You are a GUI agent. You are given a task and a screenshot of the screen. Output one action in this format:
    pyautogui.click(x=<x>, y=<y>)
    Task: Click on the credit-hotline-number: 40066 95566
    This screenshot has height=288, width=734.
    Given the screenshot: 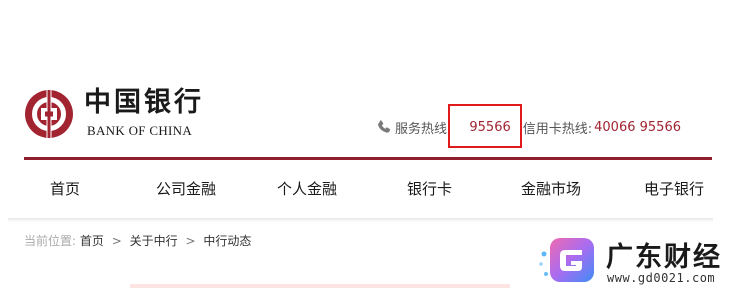 What is the action you would take?
    pyautogui.click(x=637, y=127)
    